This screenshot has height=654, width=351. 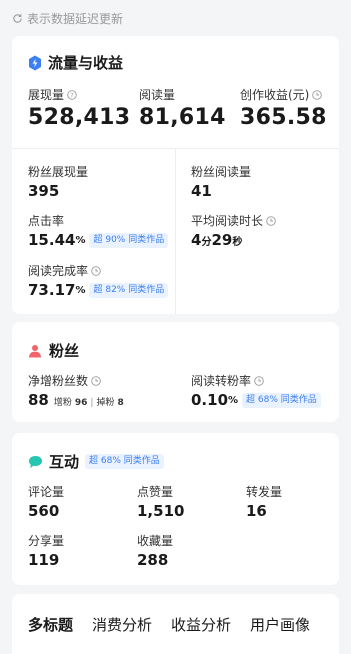 I want to click on minutes-unit: 分, so click(x=206, y=242).